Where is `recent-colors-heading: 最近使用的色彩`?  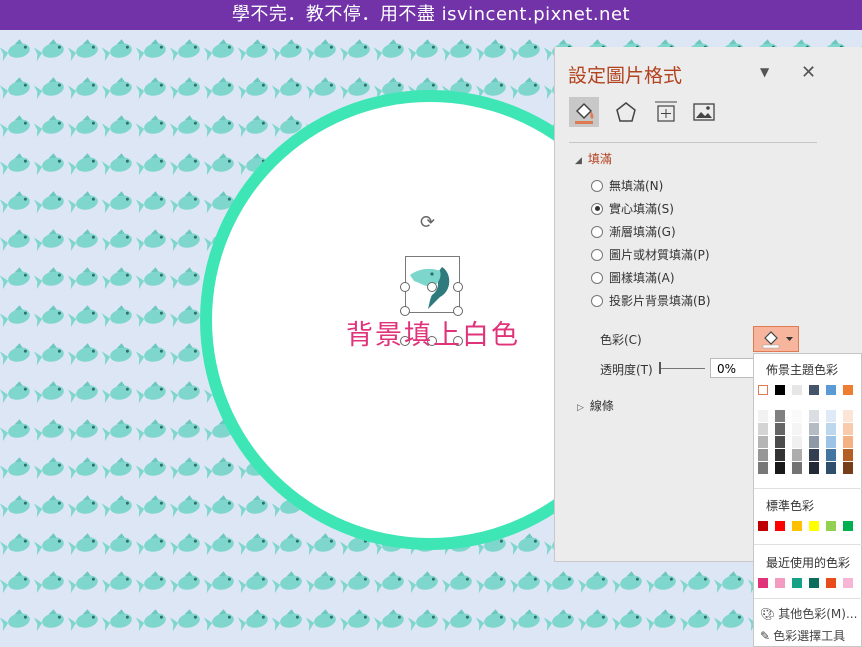 recent-colors-heading: 最近使用的色彩 is located at coordinates (808, 563).